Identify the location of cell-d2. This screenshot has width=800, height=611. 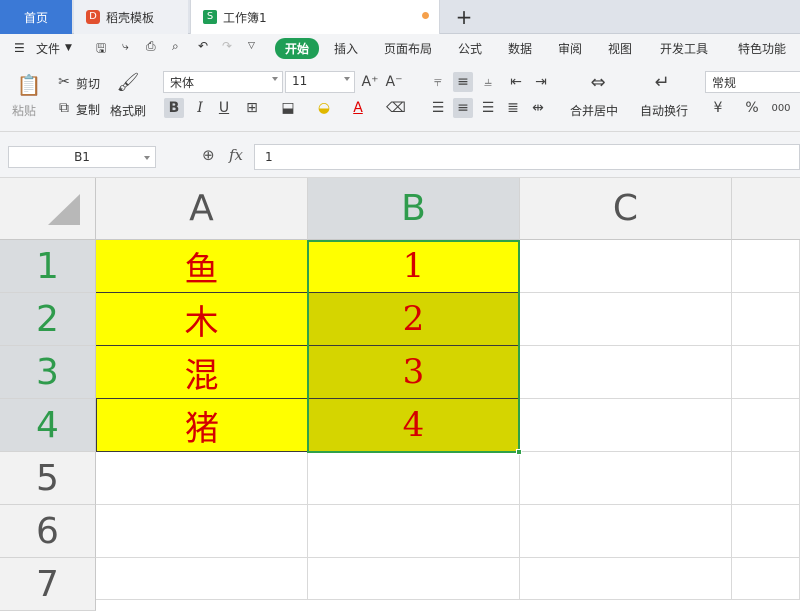
(766, 319).